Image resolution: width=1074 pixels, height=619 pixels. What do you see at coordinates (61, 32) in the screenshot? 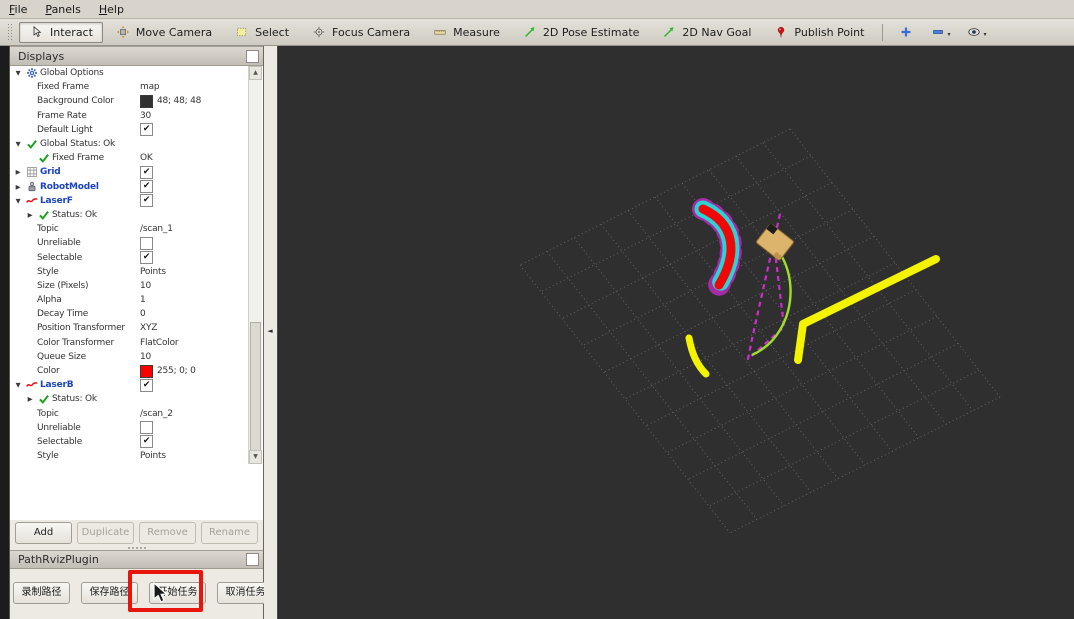
I see `tool-interact: Interact` at bounding box center [61, 32].